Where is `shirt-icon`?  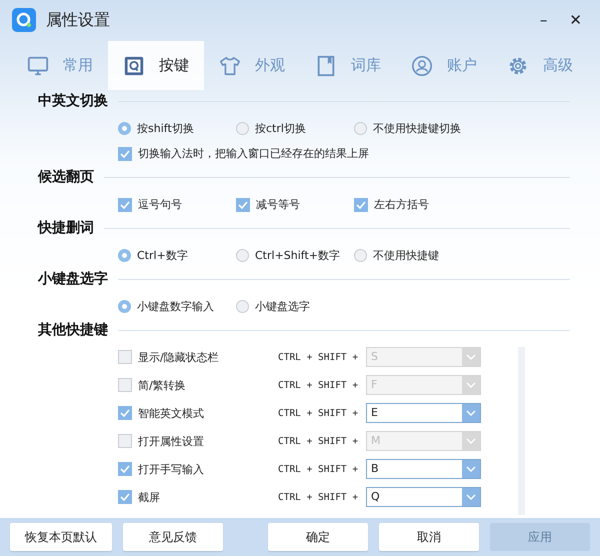
shirt-icon is located at coordinates (230, 65).